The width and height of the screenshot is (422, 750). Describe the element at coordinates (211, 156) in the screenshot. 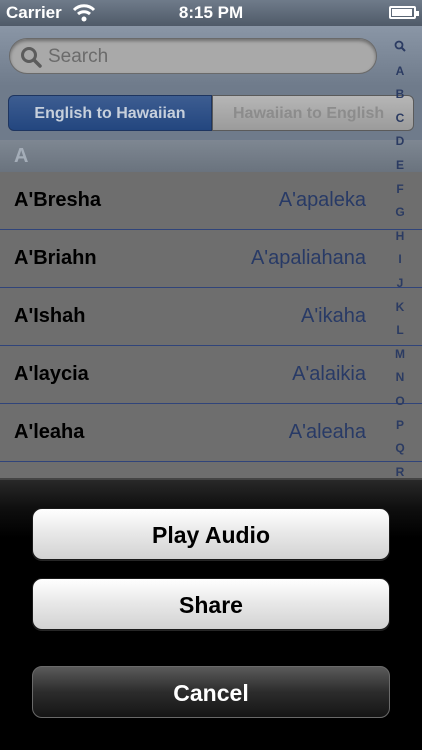

I see `section-header: A` at that location.